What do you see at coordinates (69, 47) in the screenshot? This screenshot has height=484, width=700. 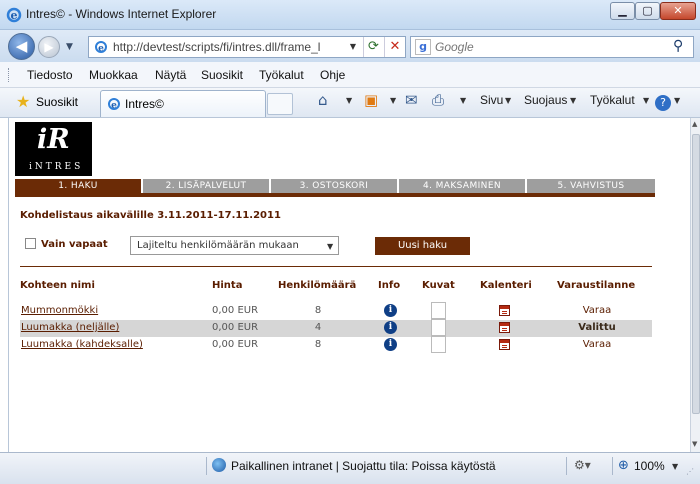 I see `history-dropdown-icon: ▼` at bounding box center [69, 47].